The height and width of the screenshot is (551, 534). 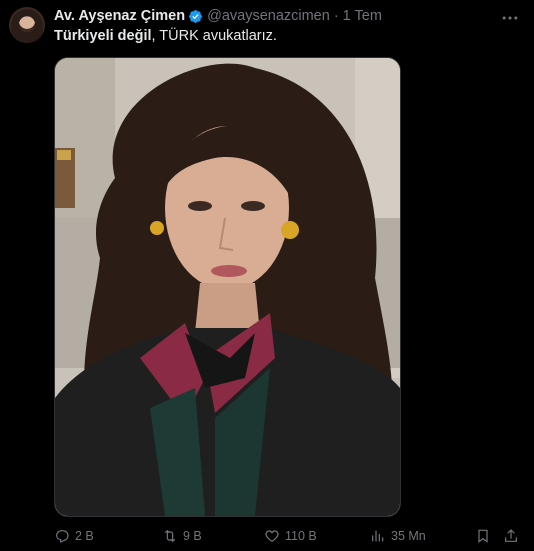 What do you see at coordinates (170, 536) in the screenshot?
I see `retweet-icon` at bounding box center [170, 536].